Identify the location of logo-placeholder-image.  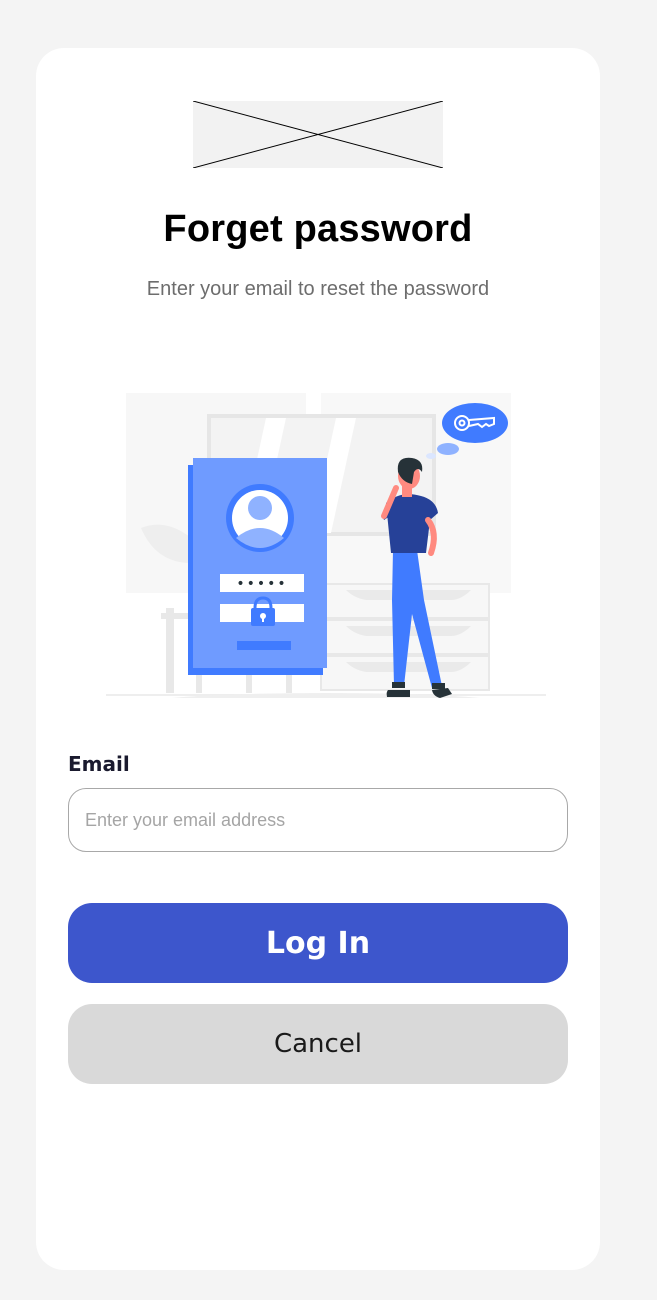
(318, 134).